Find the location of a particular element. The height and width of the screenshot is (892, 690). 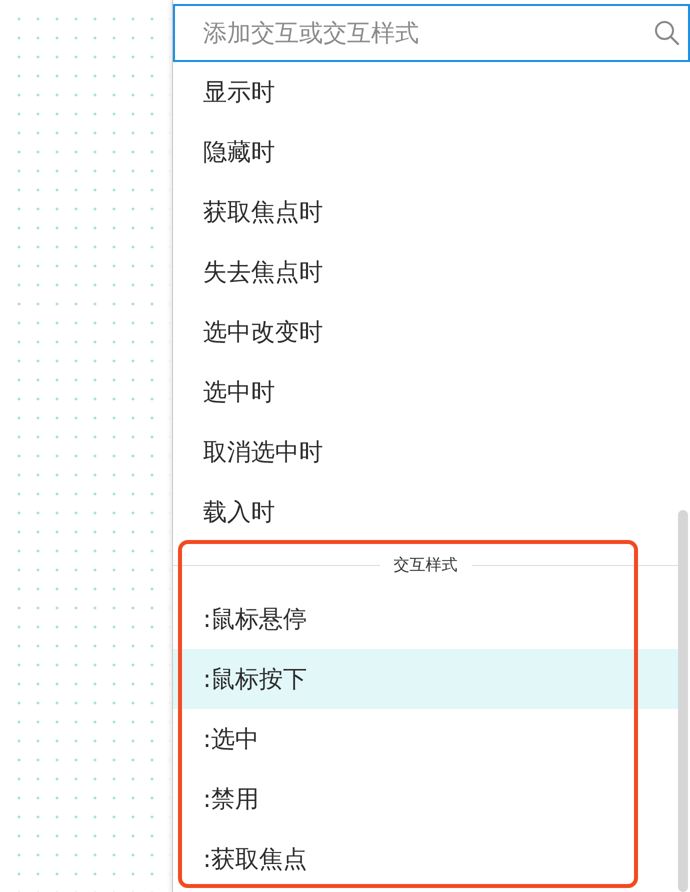

search-field: 添加交互或交互样式 is located at coordinates (431, 33).